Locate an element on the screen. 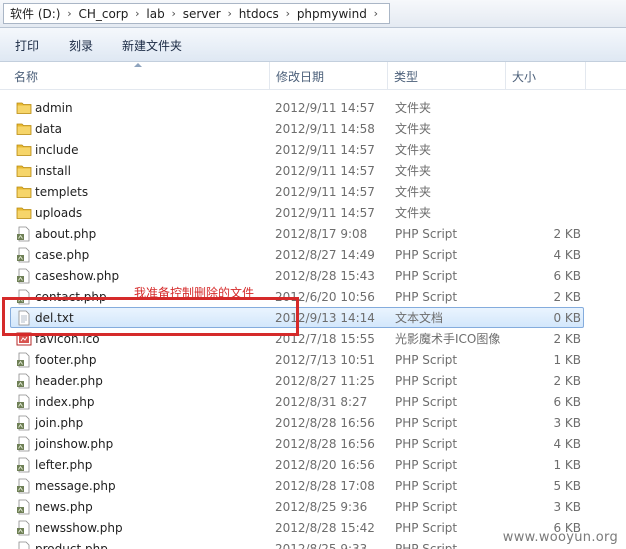  breadcrumb-item: CH_corp is located at coordinates (103, 13).